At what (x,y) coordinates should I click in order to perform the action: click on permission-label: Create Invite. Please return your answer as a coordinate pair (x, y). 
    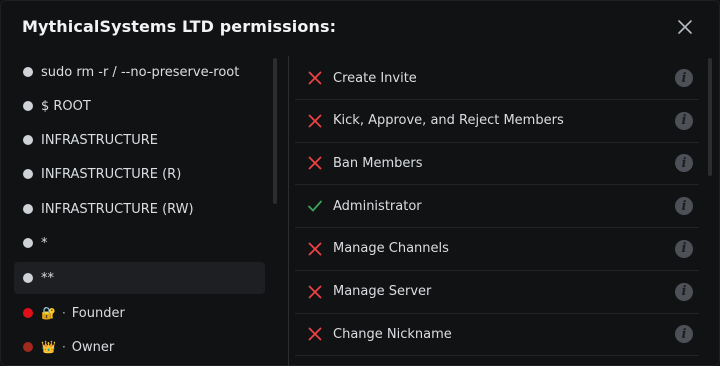
    Looking at the image, I should click on (375, 78).